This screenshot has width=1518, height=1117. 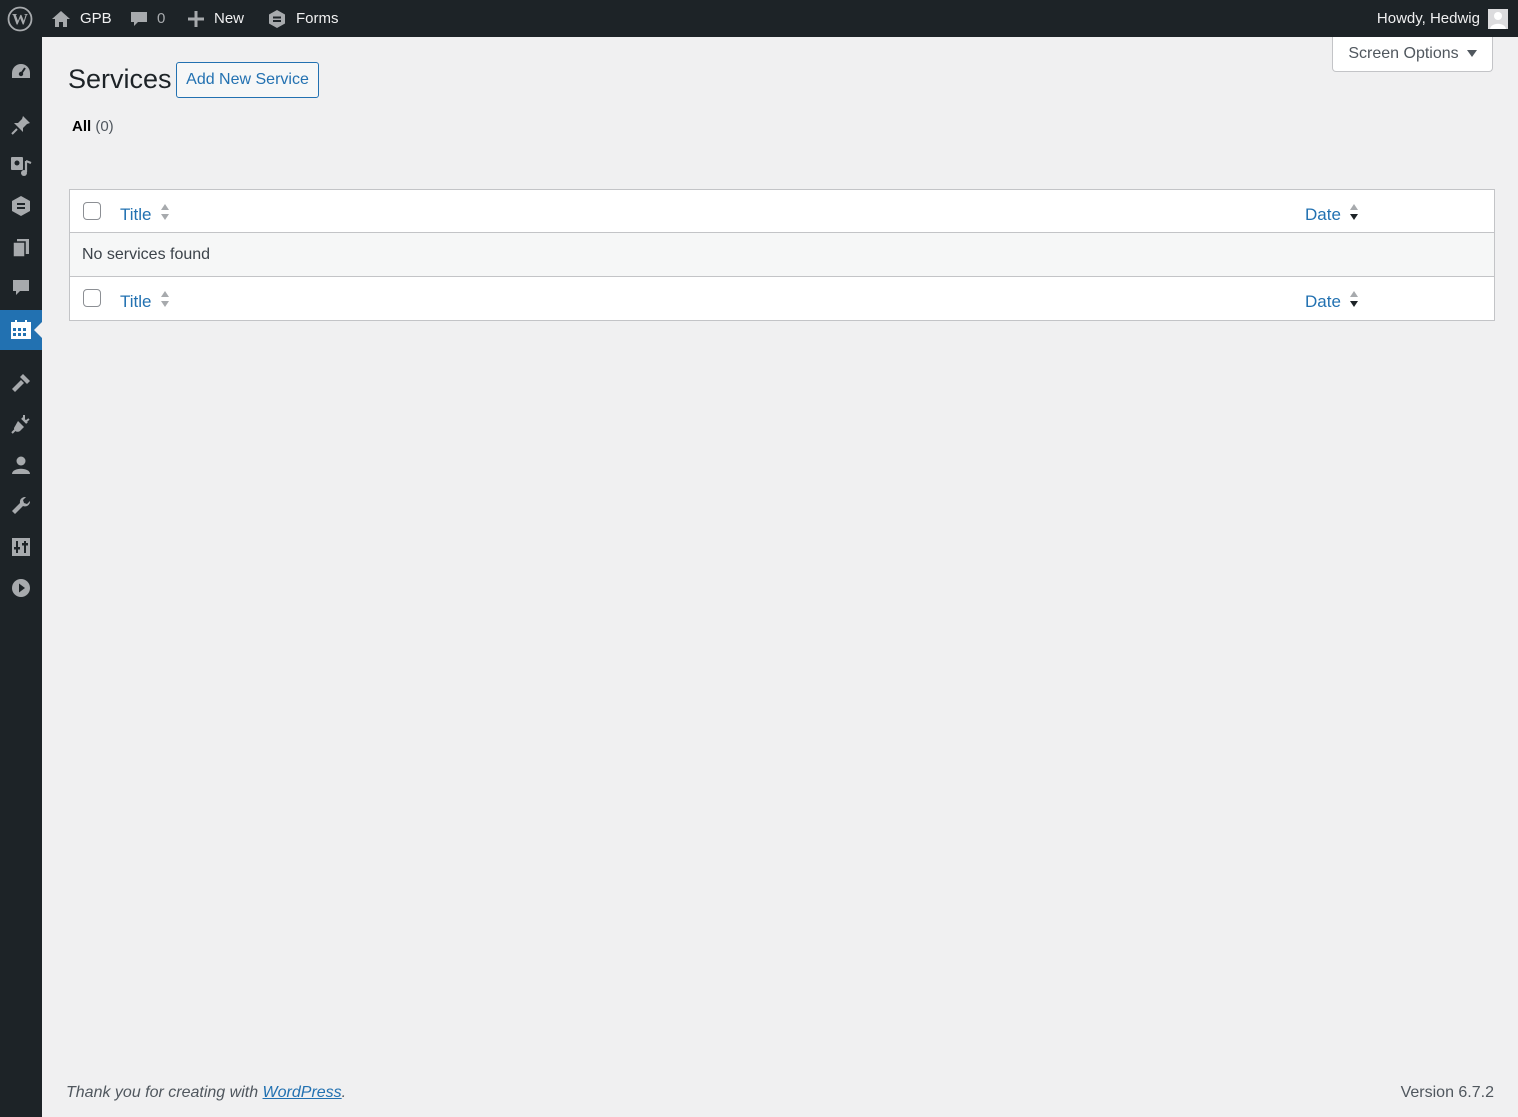 What do you see at coordinates (61, 19) in the screenshot?
I see `home-icon` at bounding box center [61, 19].